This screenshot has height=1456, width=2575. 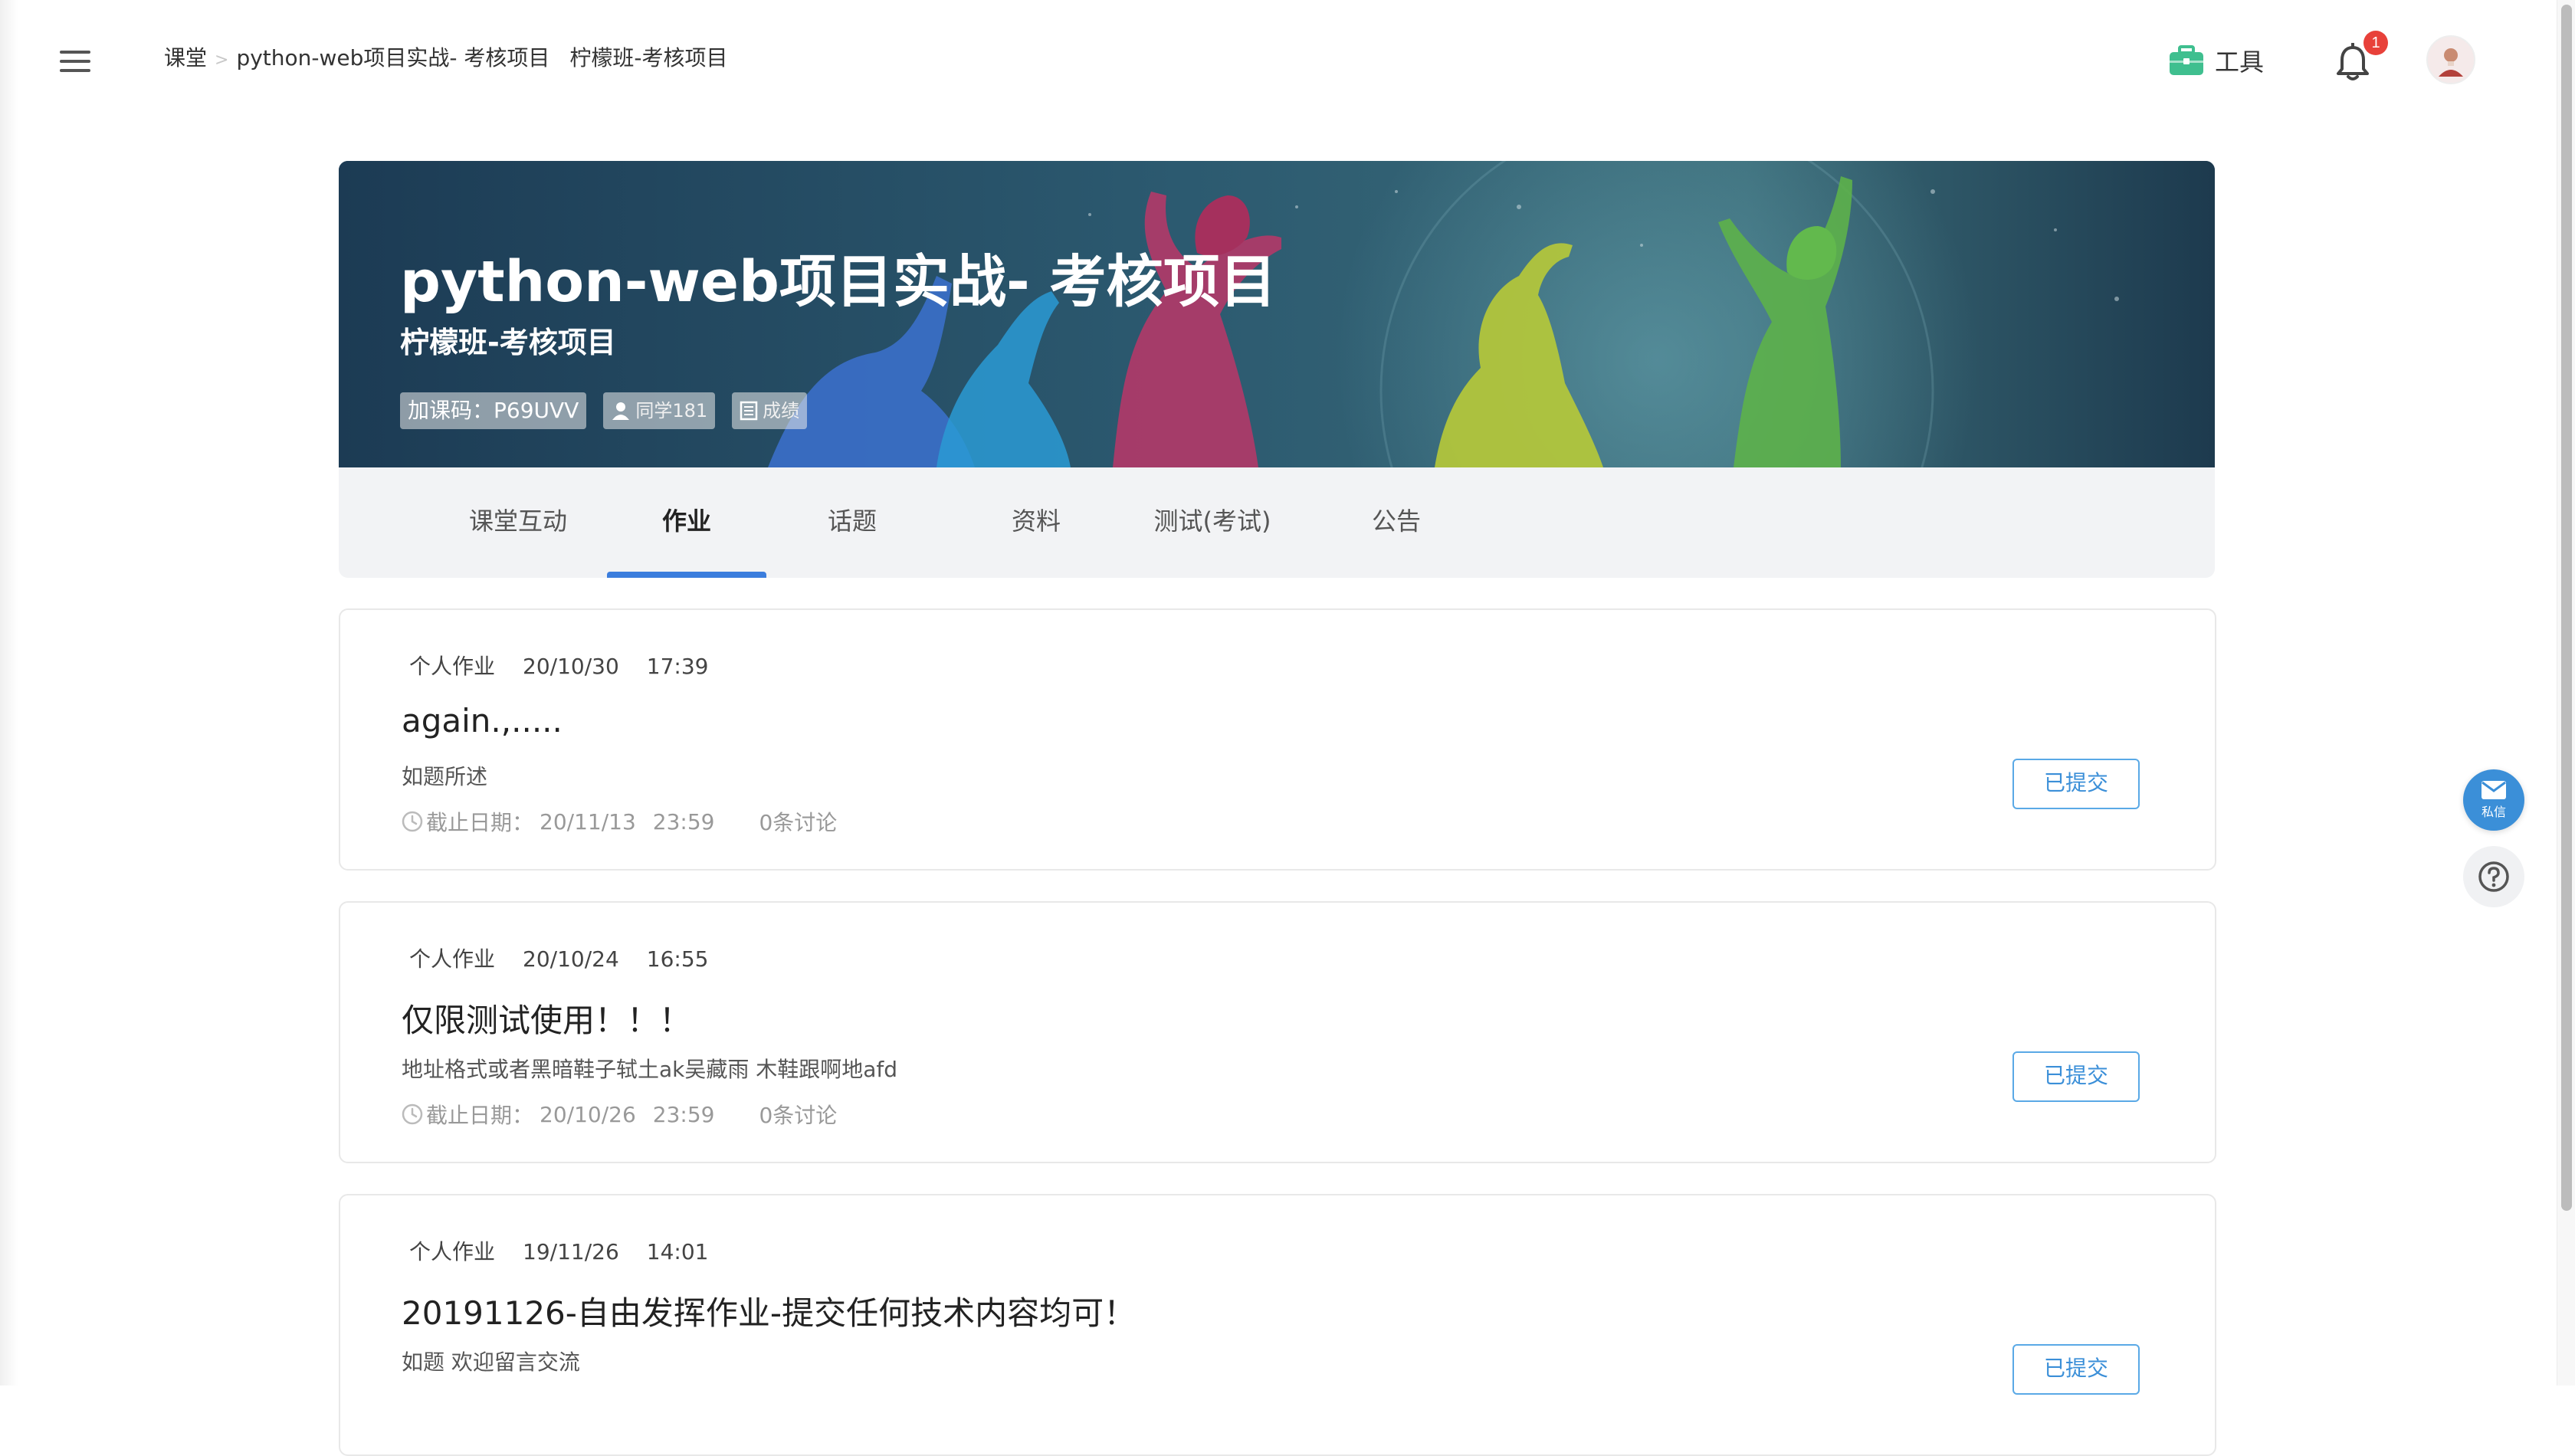 What do you see at coordinates (1397, 522) in the screenshot?
I see `tab-announcements: 公告` at bounding box center [1397, 522].